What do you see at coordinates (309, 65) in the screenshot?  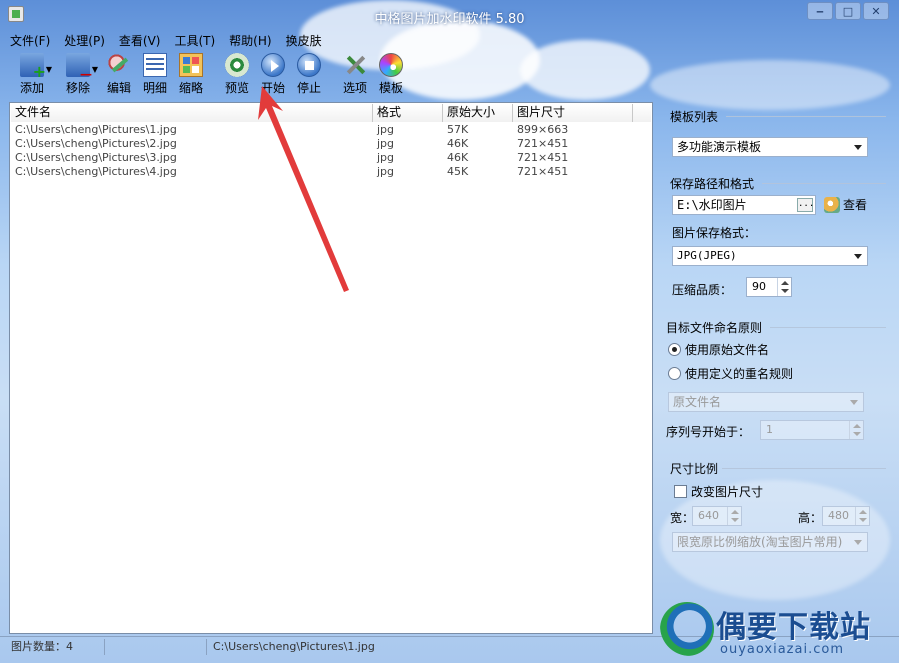 I see `stop-icon` at bounding box center [309, 65].